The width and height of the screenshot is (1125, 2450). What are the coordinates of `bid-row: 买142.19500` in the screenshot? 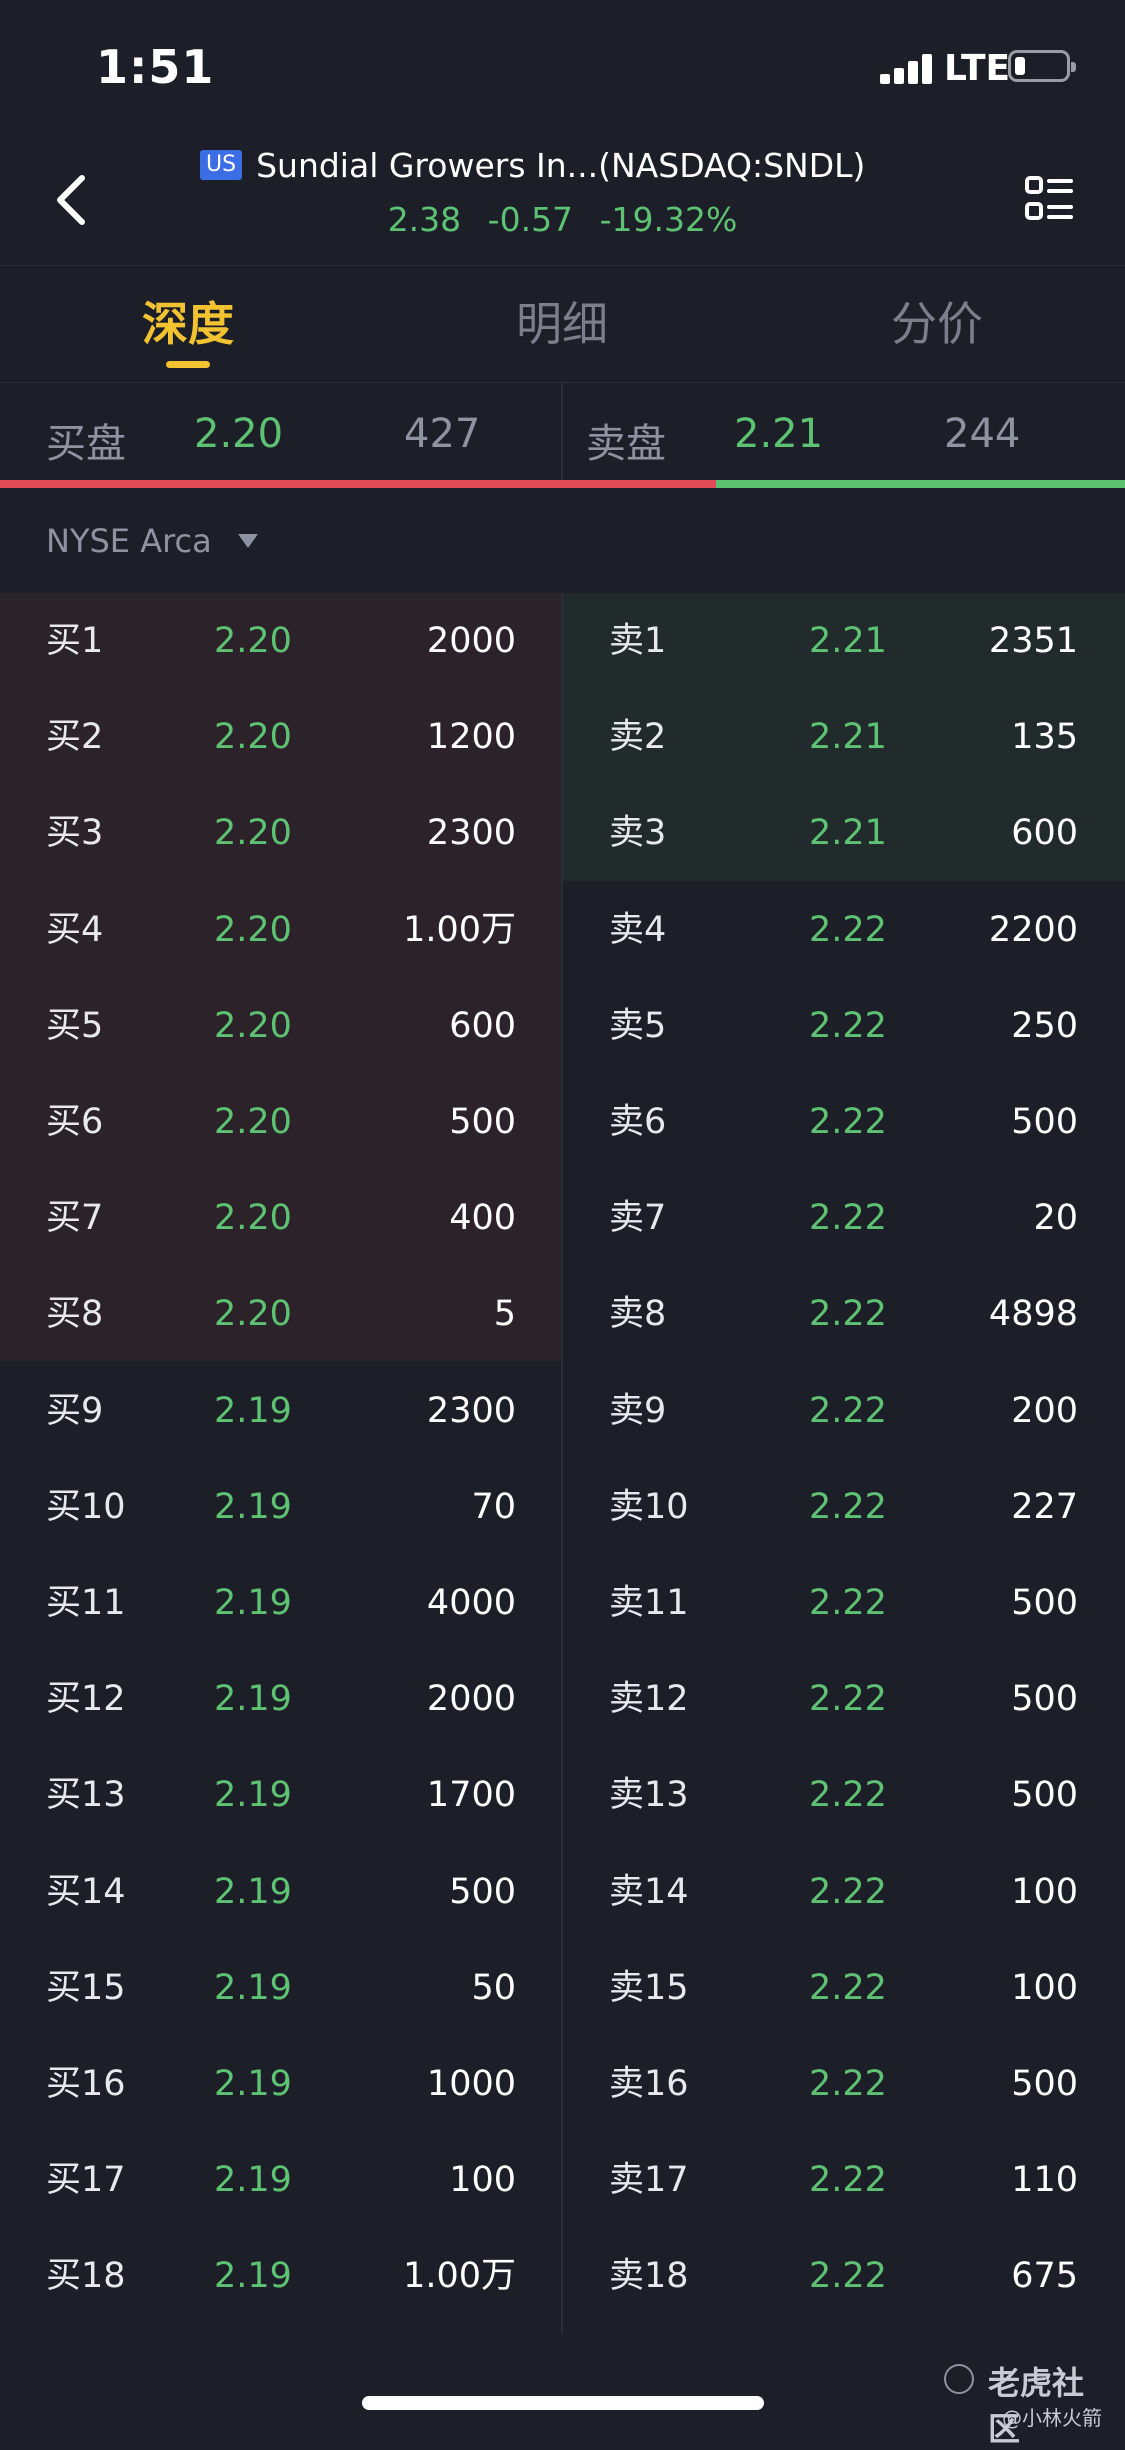 It's located at (281, 1892).